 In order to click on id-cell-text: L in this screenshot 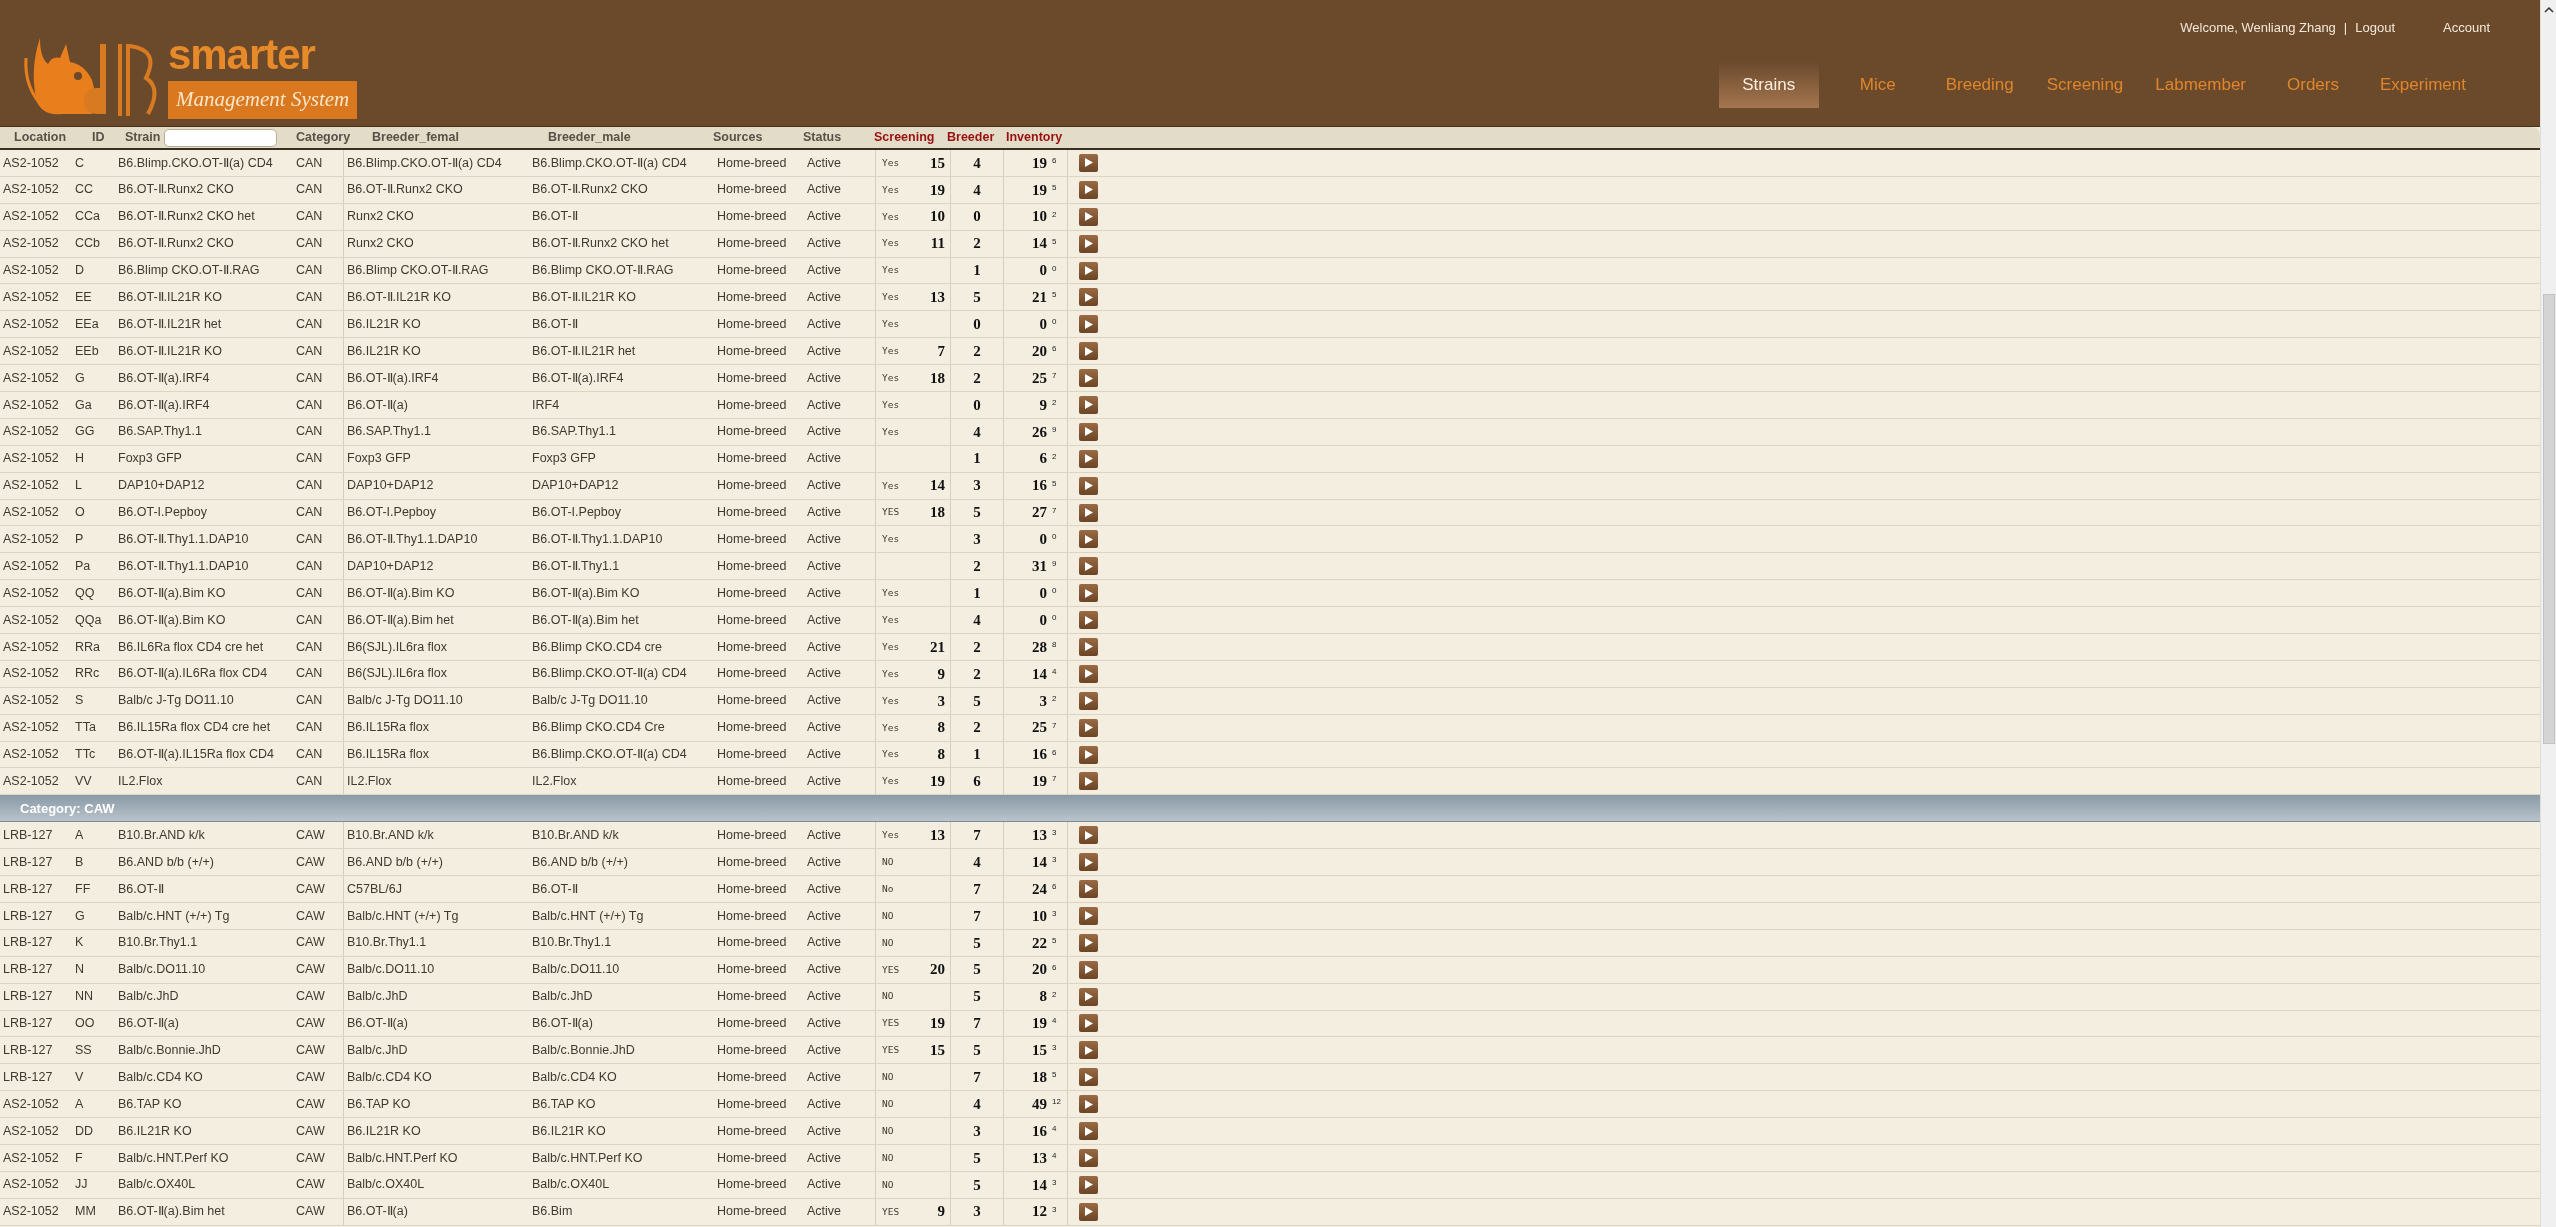, I will do `click(78, 486)`.